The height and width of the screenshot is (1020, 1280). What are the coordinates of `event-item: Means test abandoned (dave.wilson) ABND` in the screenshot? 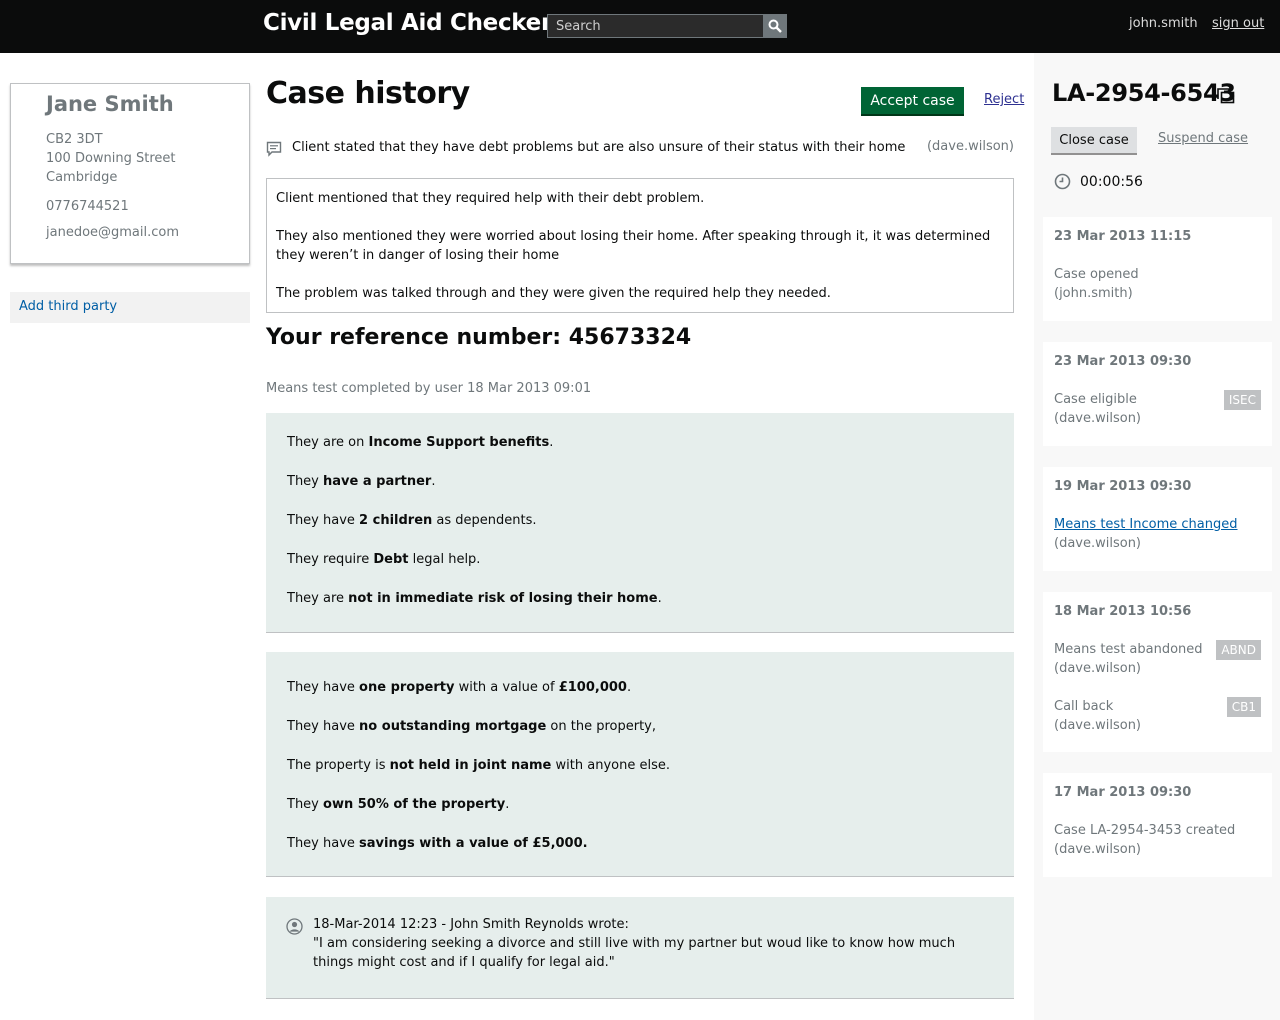 It's located at (1157, 659).